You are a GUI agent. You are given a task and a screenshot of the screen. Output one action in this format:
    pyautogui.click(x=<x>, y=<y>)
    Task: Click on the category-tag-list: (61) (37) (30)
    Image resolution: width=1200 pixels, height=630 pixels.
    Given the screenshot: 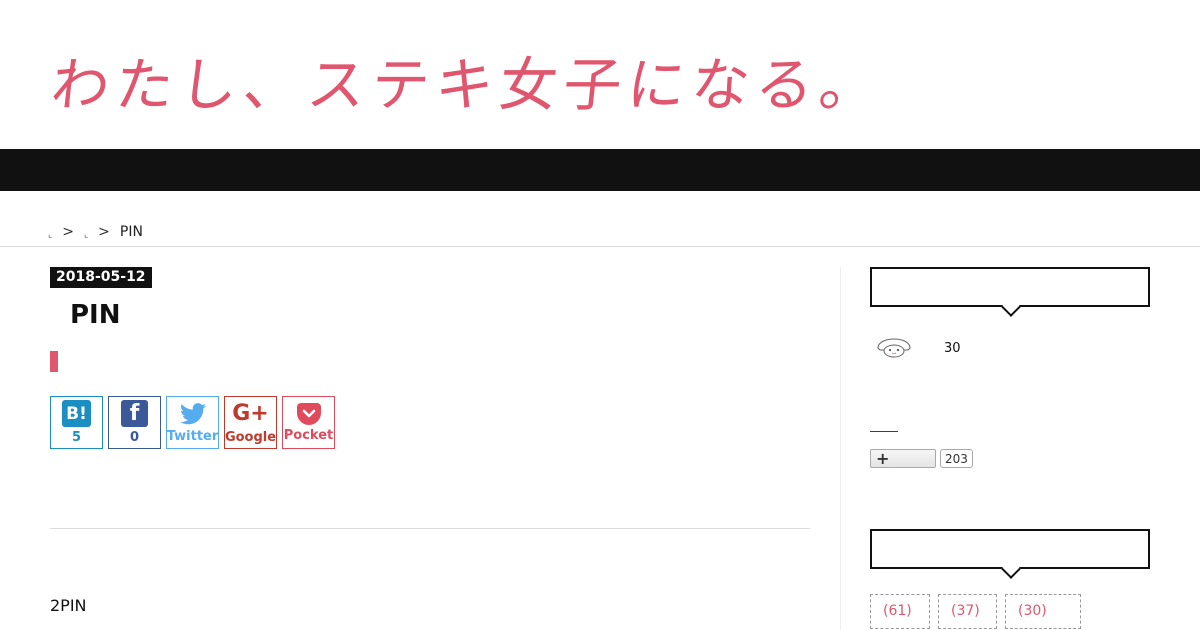 What is the action you would take?
    pyautogui.click(x=975, y=611)
    